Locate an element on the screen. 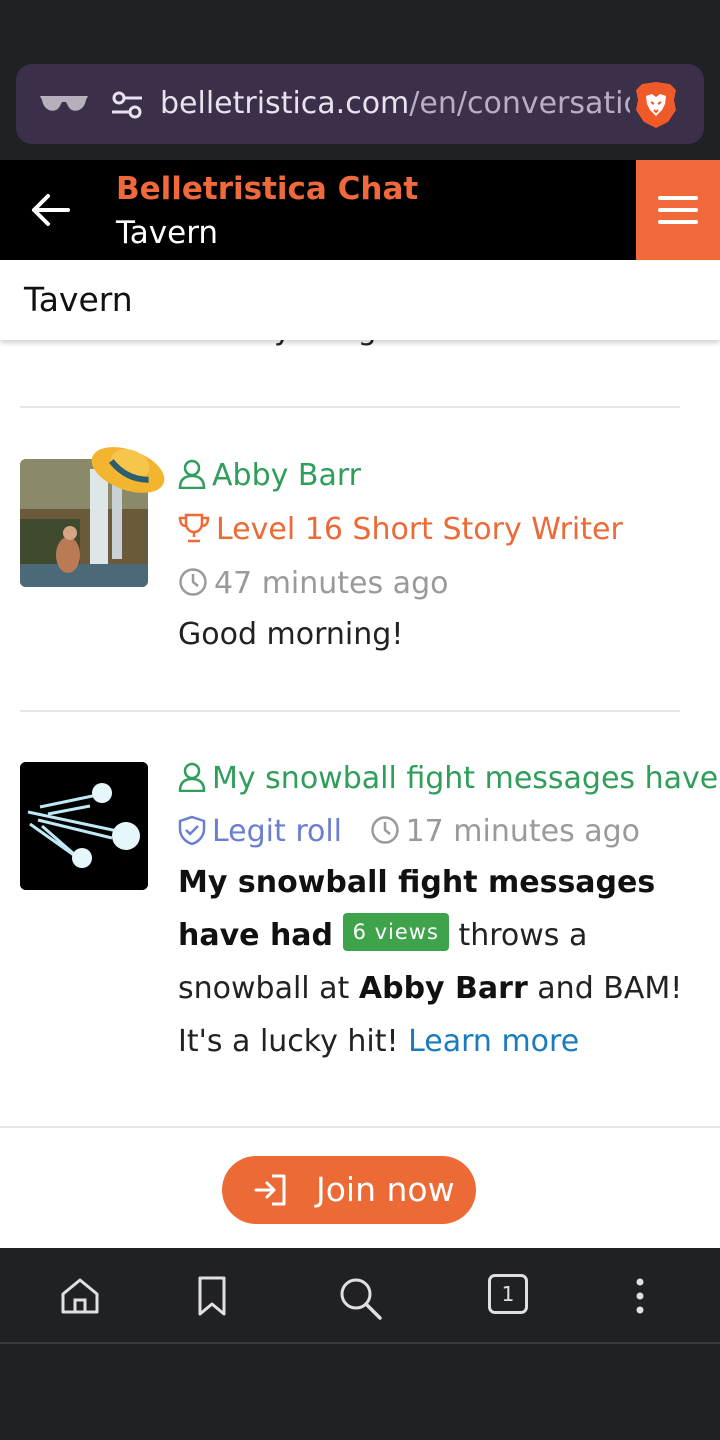 This screenshot has width=720, height=1440. message-time: 47 minutes ago is located at coordinates (313, 584).